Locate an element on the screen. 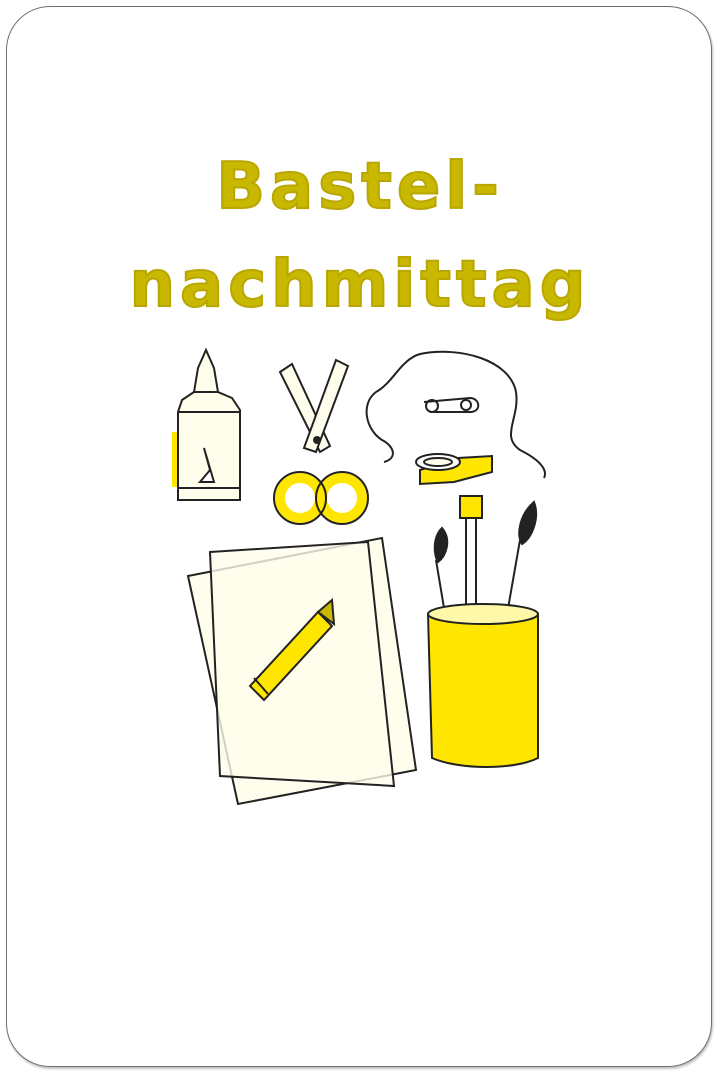  glue-bottle-icon is located at coordinates (206, 424).